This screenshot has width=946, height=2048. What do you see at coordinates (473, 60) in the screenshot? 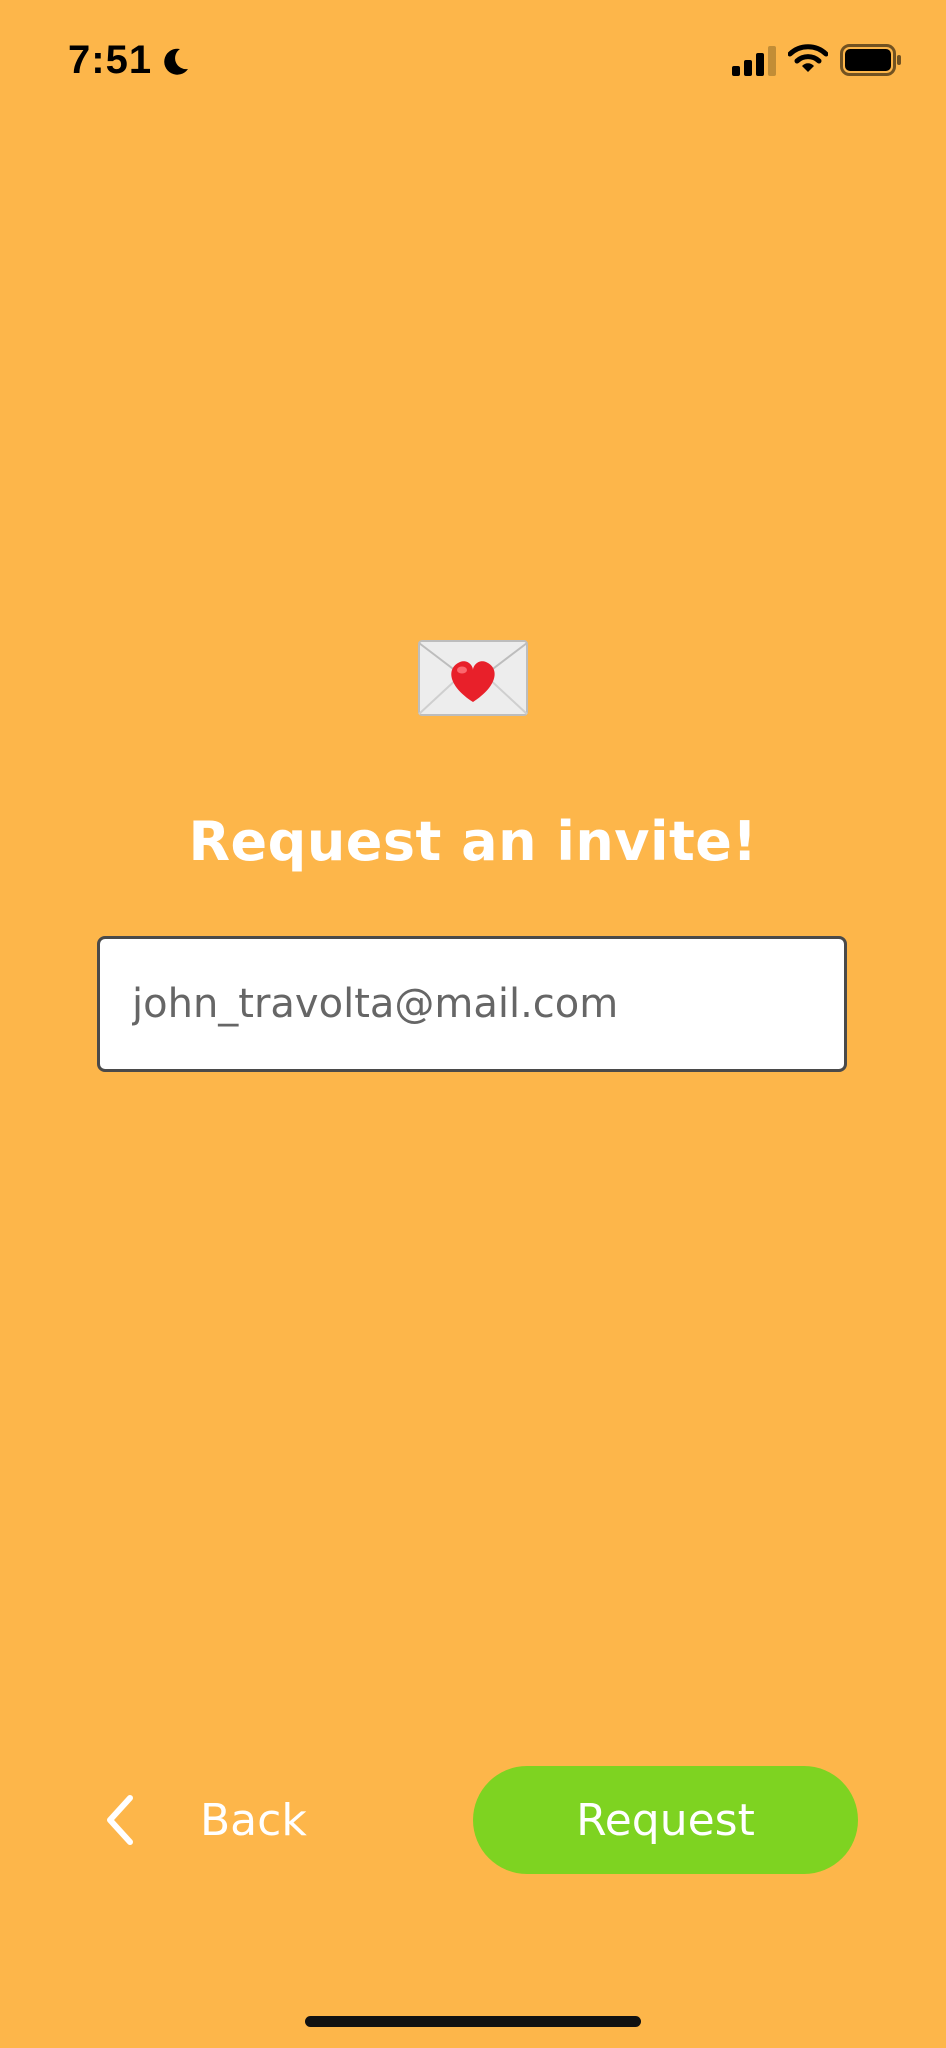
I see `status-bar: 7:51` at bounding box center [473, 60].